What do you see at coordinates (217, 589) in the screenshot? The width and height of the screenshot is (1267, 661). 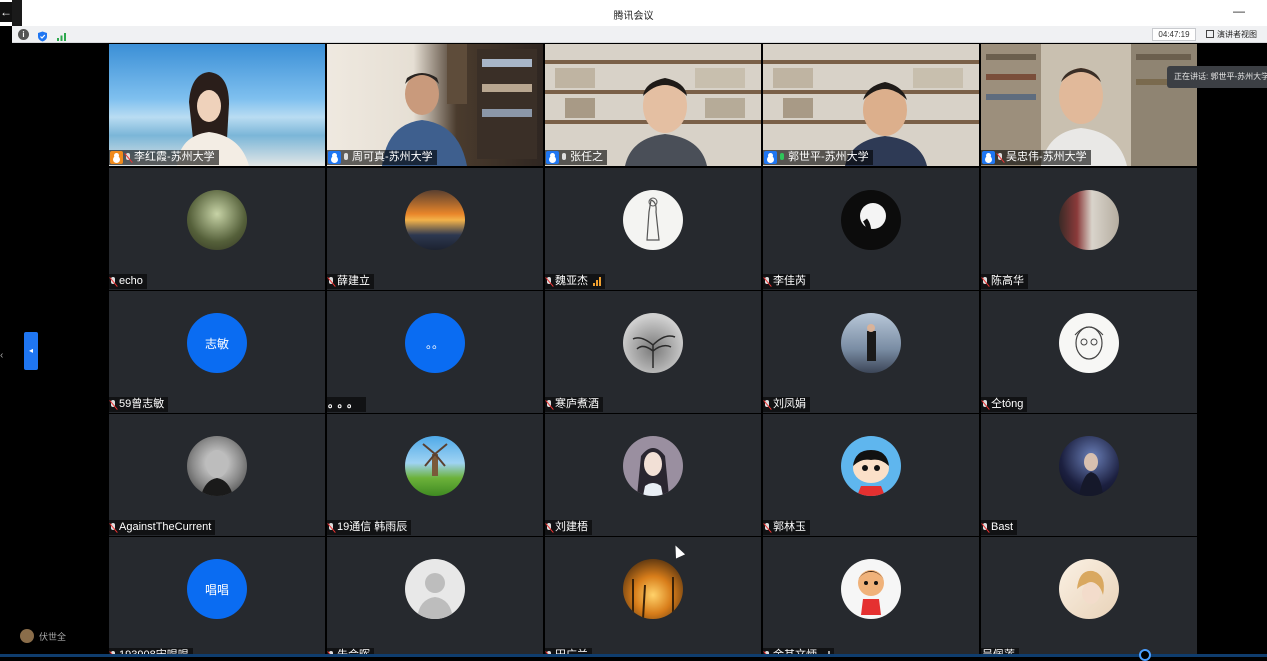 I see `avatar: 唱唱` at bounding box center [217, 589].